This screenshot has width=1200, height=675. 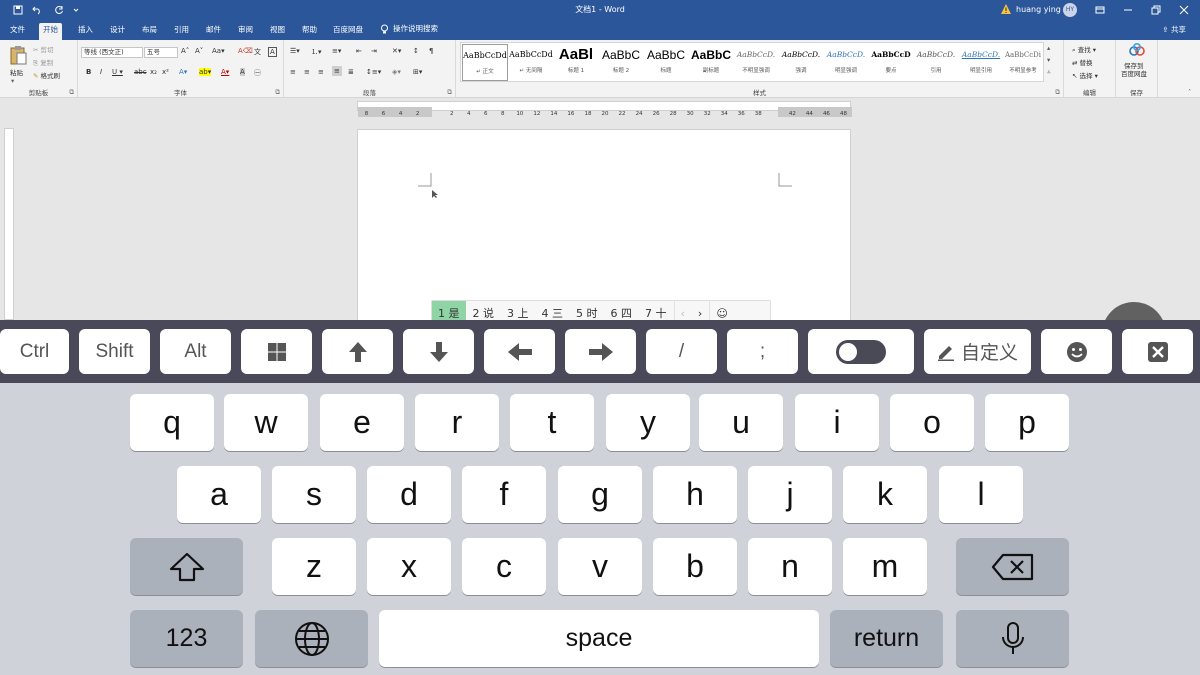 I want to click on enclosed-char-icon: ㊀, so click(x=257, y=73).